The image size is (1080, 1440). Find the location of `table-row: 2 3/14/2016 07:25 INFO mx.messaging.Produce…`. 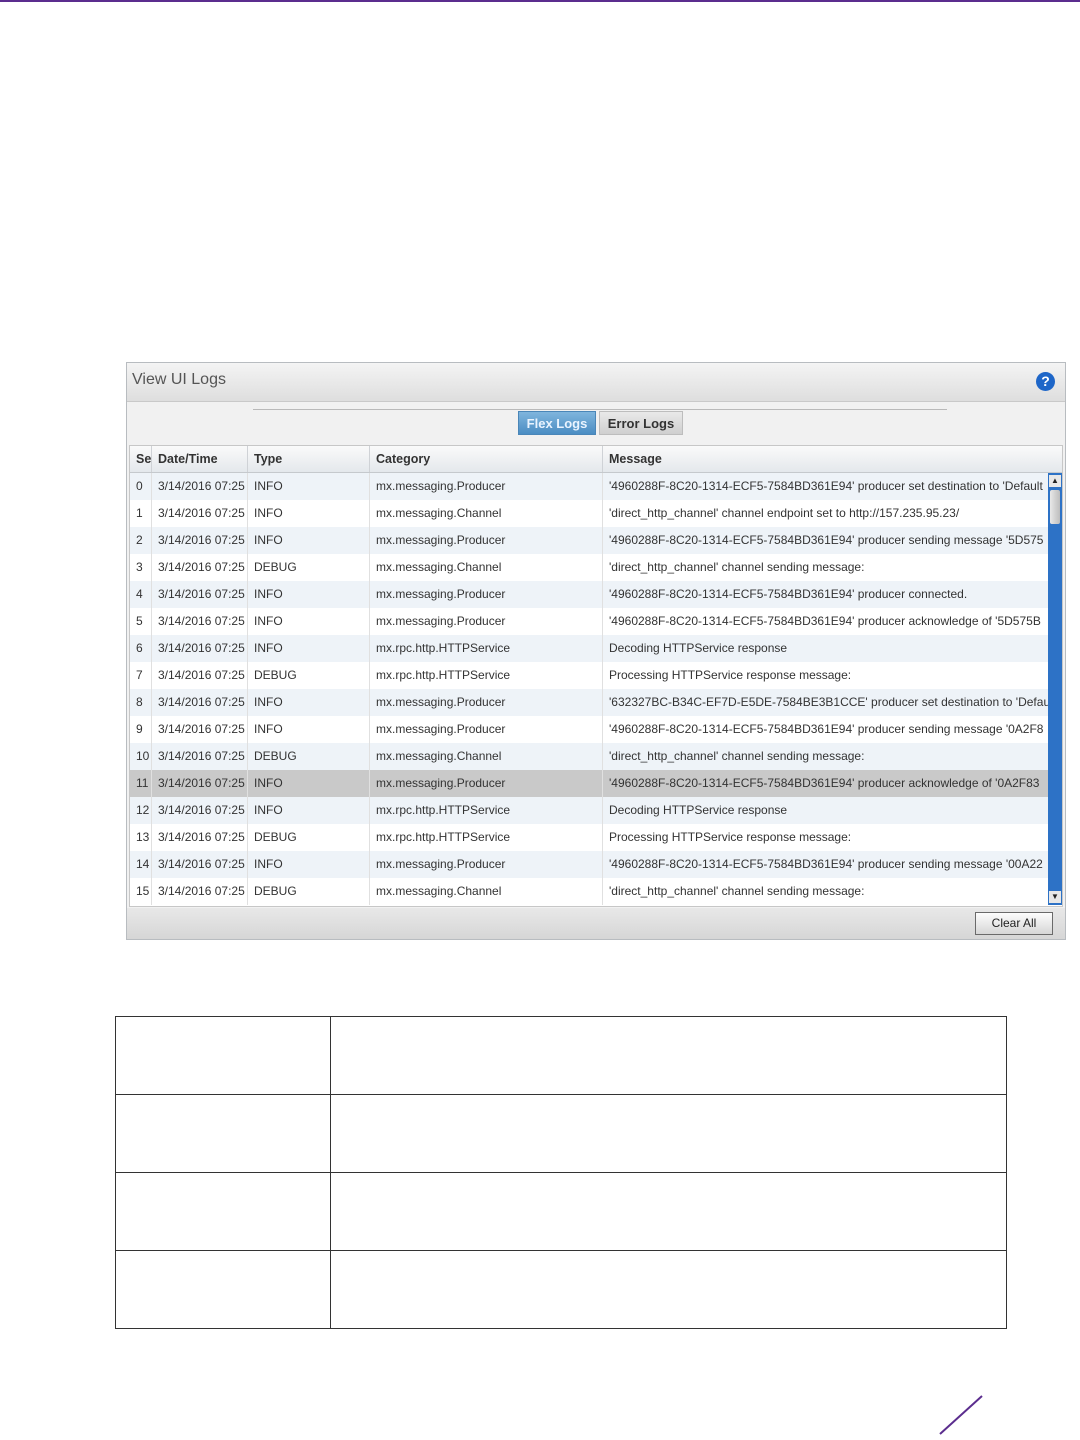

table-row: 2 3/14/2016 07:25 INFO mx.messaging.Produce… is located at coordinates (589, 540).